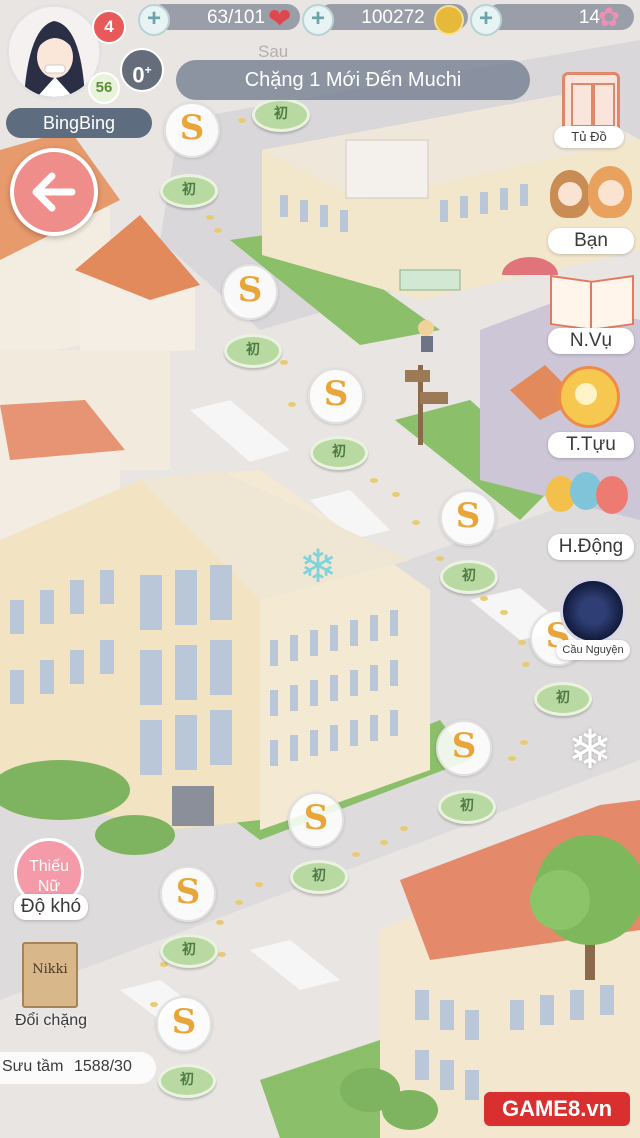 The image size is (640, 1138). Describe the element at coordinates (592, 199) in the screenshot. I see `friends-icon` at that location.